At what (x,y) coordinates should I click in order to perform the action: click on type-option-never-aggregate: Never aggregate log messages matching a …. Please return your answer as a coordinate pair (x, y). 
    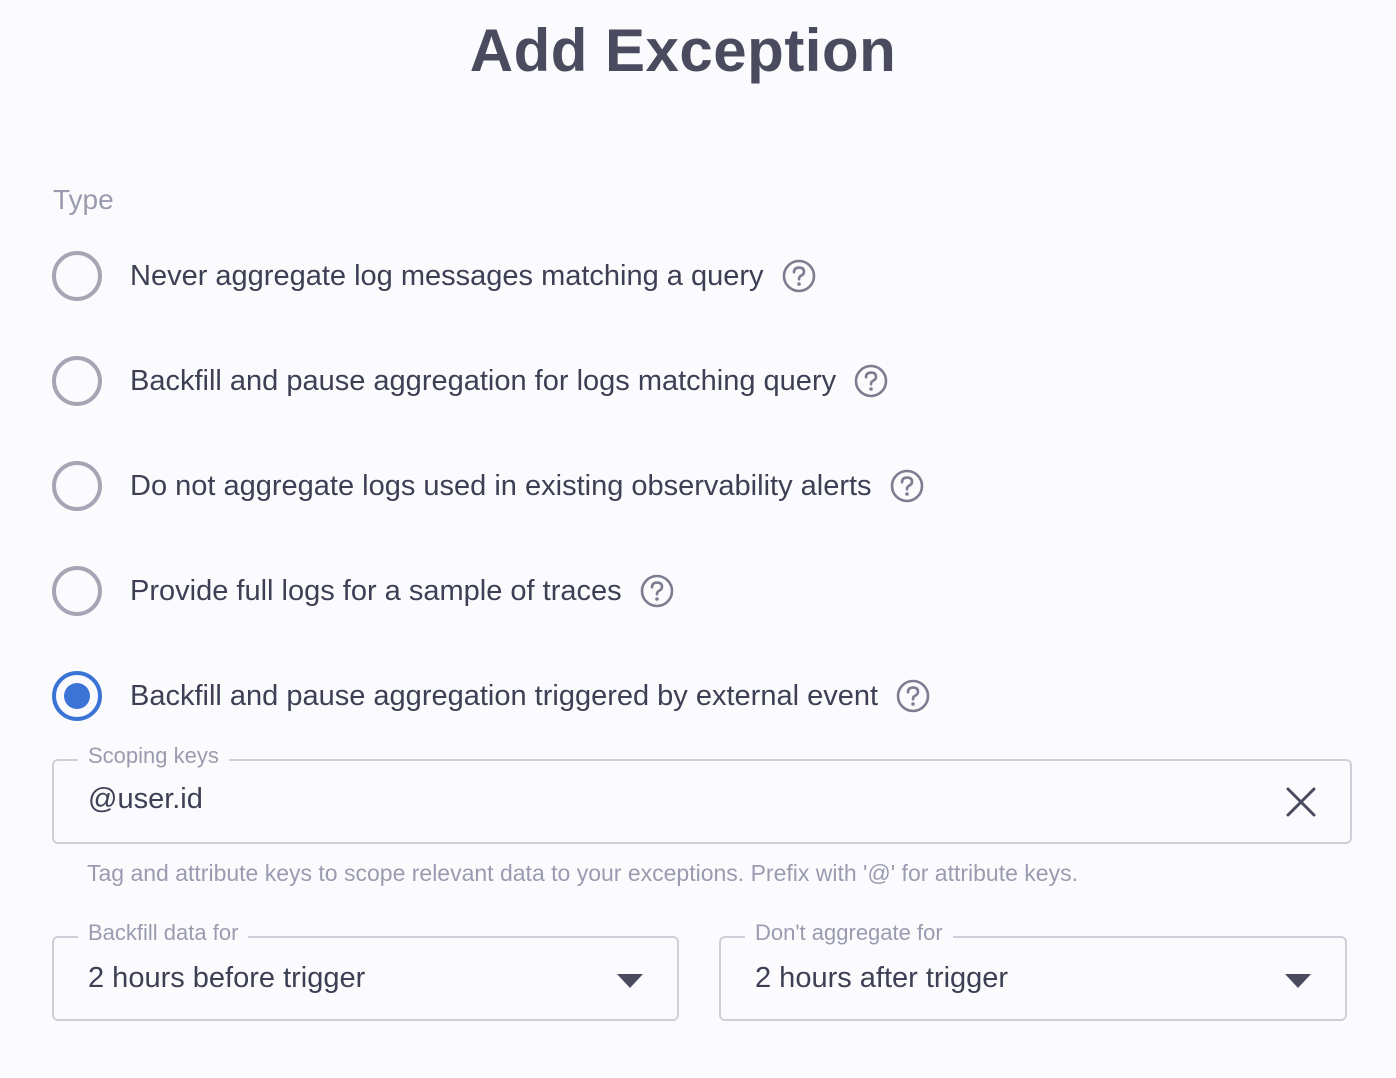
    Looking at the image, I should click on (491, 276).